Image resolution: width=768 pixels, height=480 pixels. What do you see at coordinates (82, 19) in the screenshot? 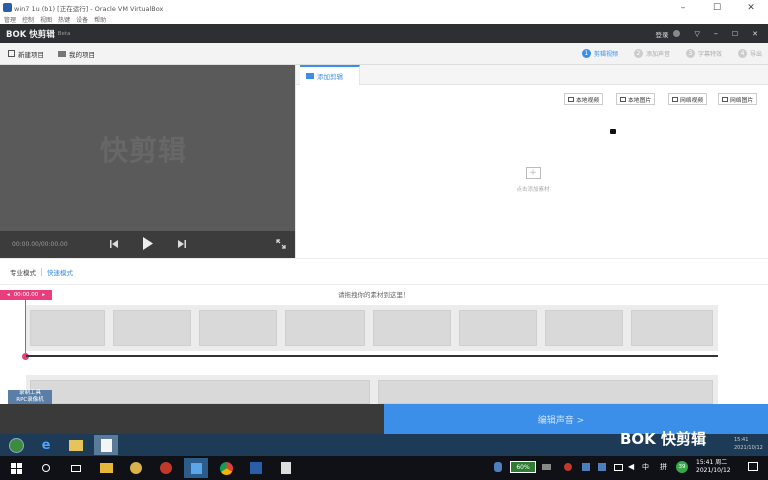
I see `menu-devices: 设备` at bounding box center [82, 19].